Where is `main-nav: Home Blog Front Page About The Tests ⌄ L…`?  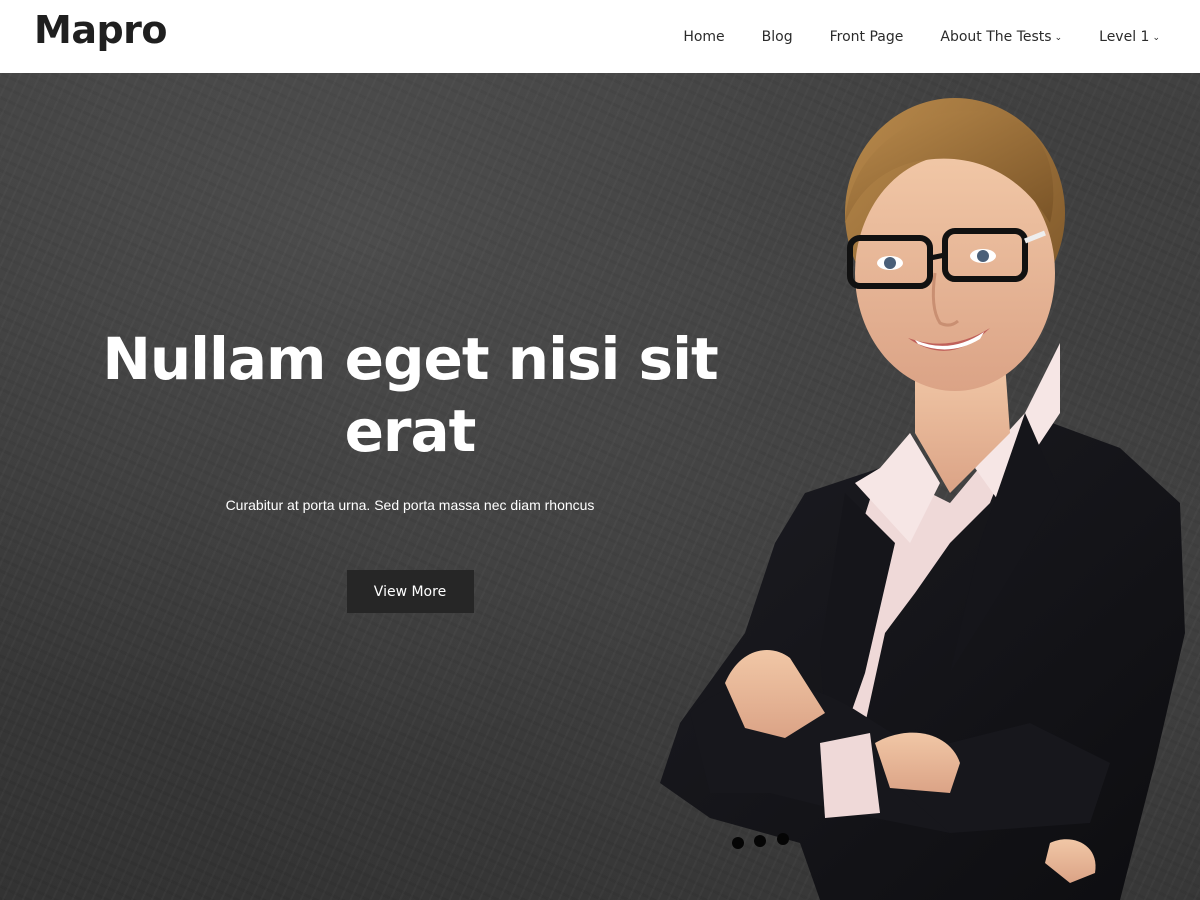 main-nav: Home Blog Front Page About The Tests ⌄ L… is located at coordinates (903, 36).